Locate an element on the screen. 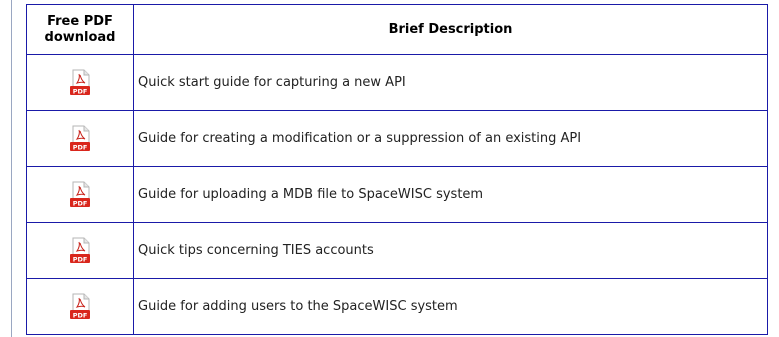 The height and width of the screenshot is (337, 779). table-header-row: Free PDF download Brief Description is located at coordinates (397, 29).